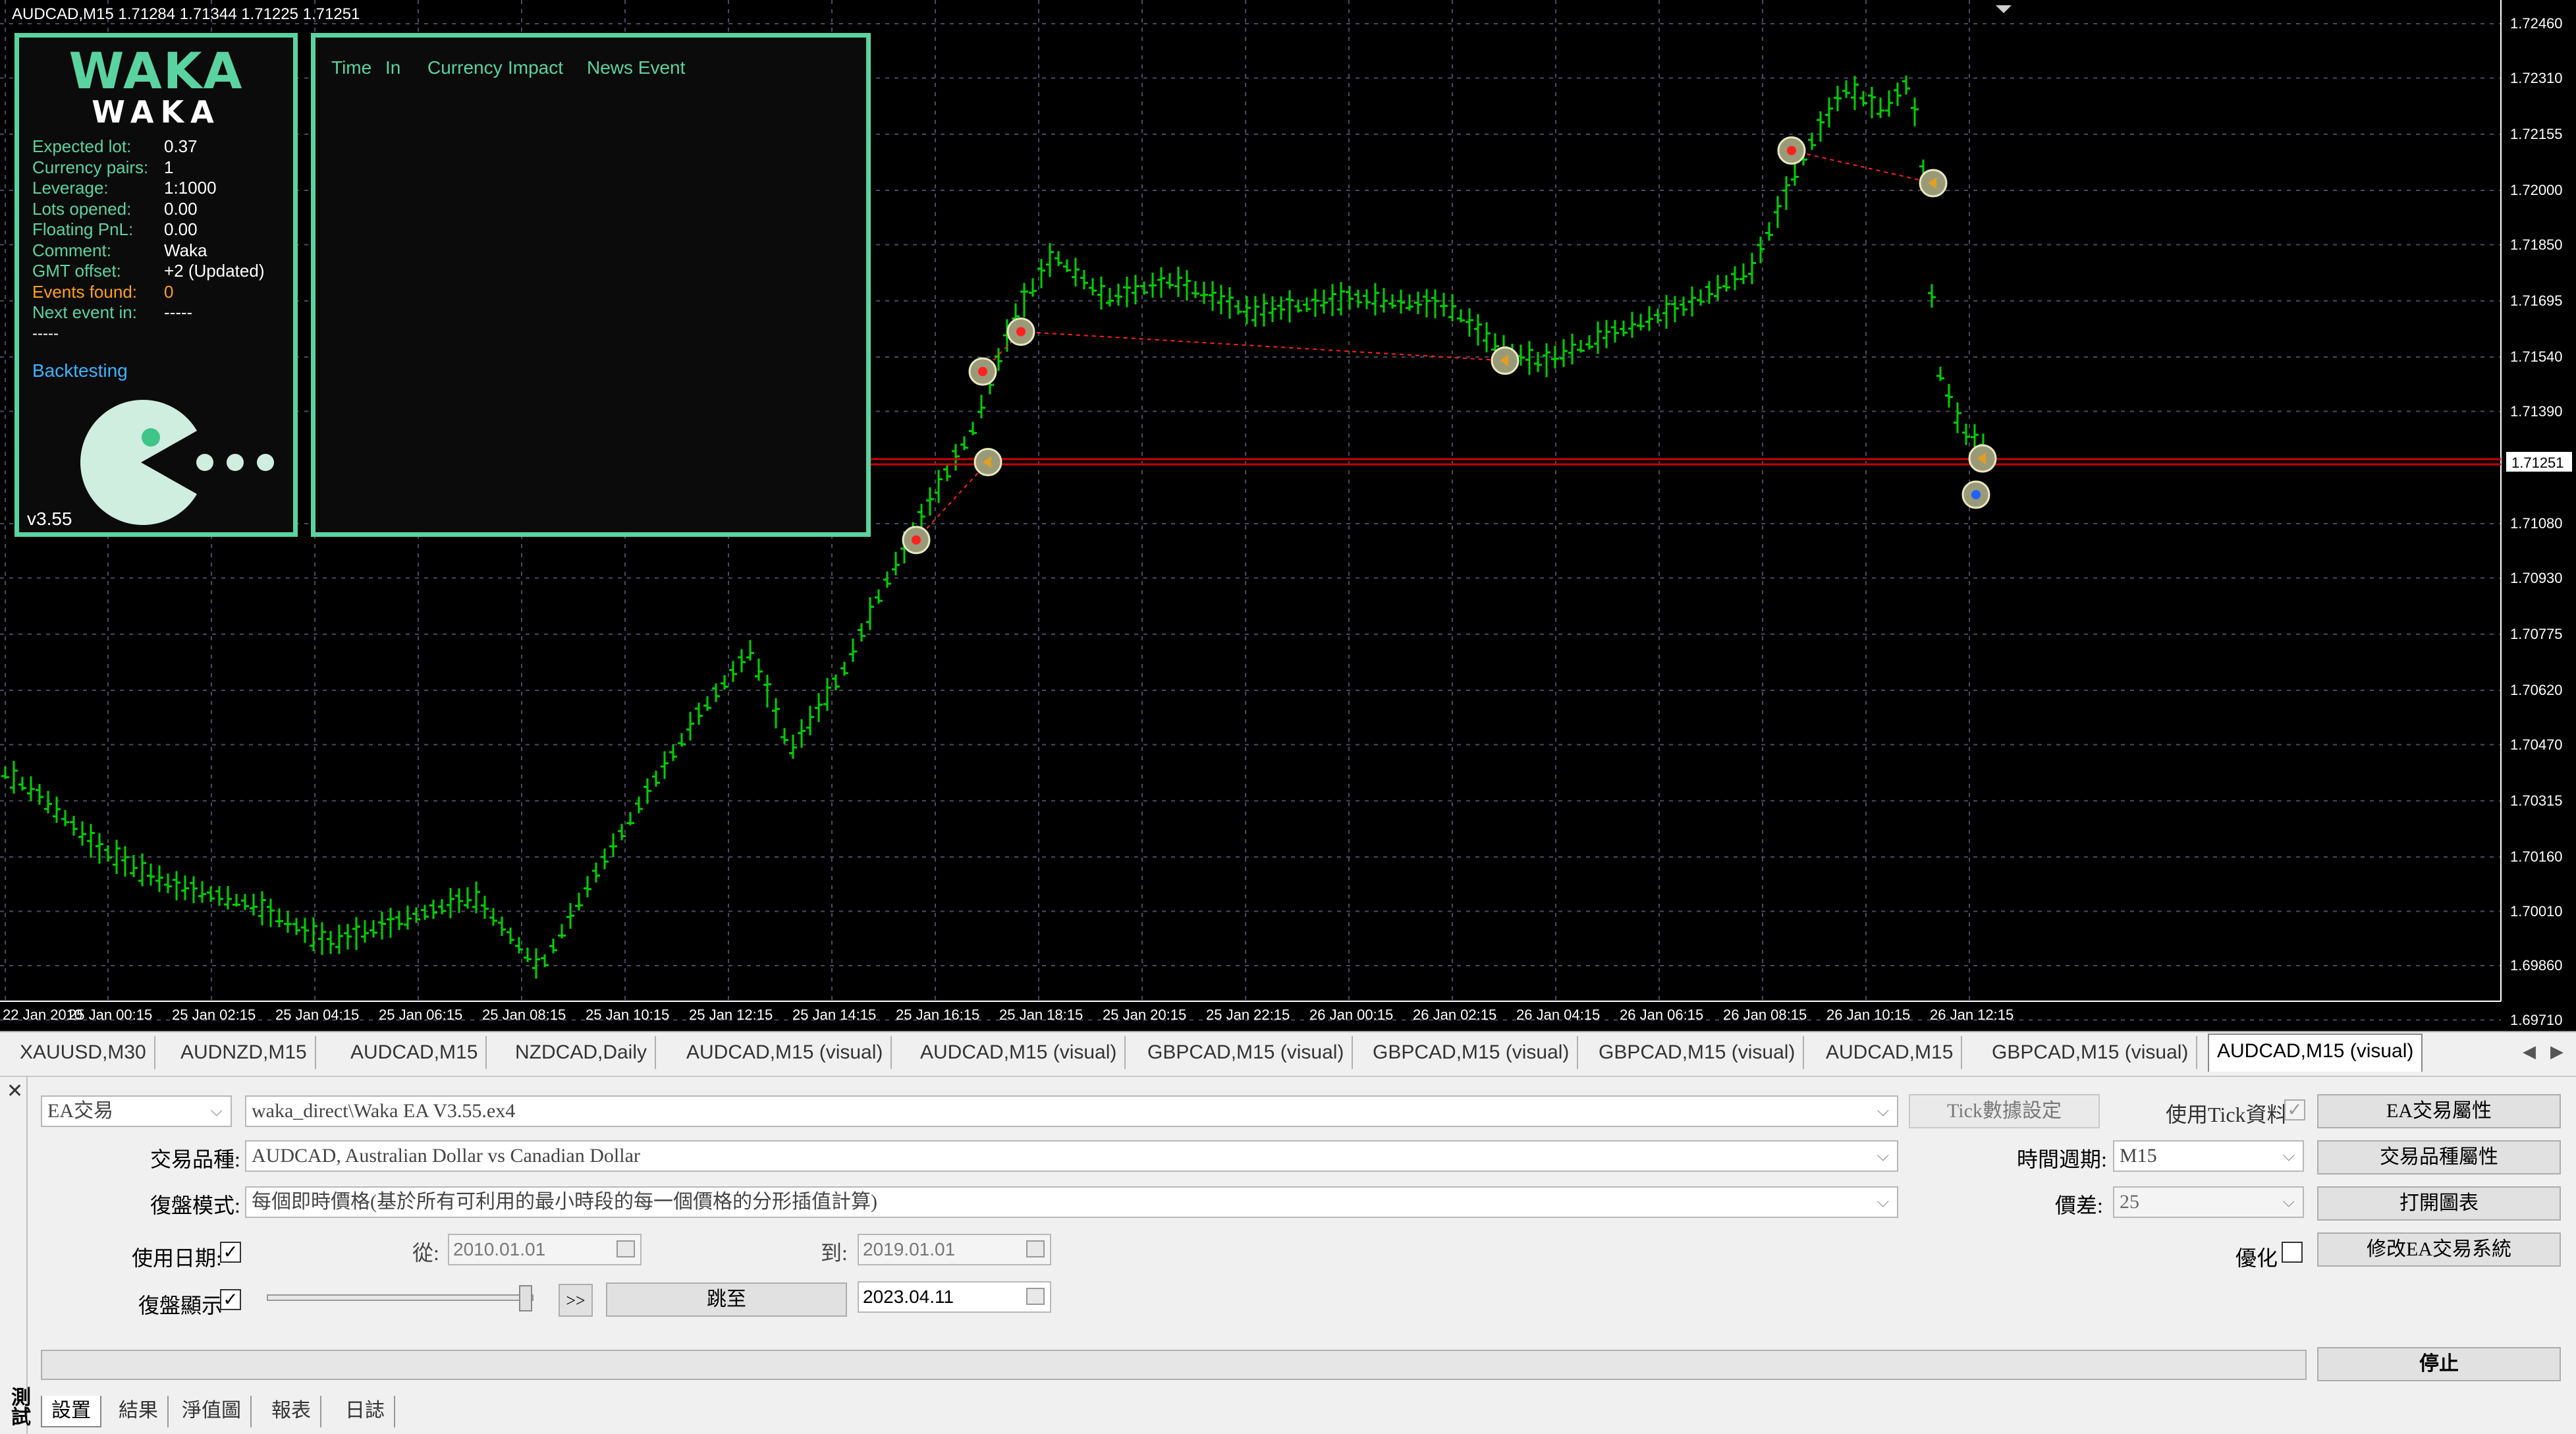 The image size is (2576, 1434). I want to click on tester-tab: 設置, so click(71, 1412).